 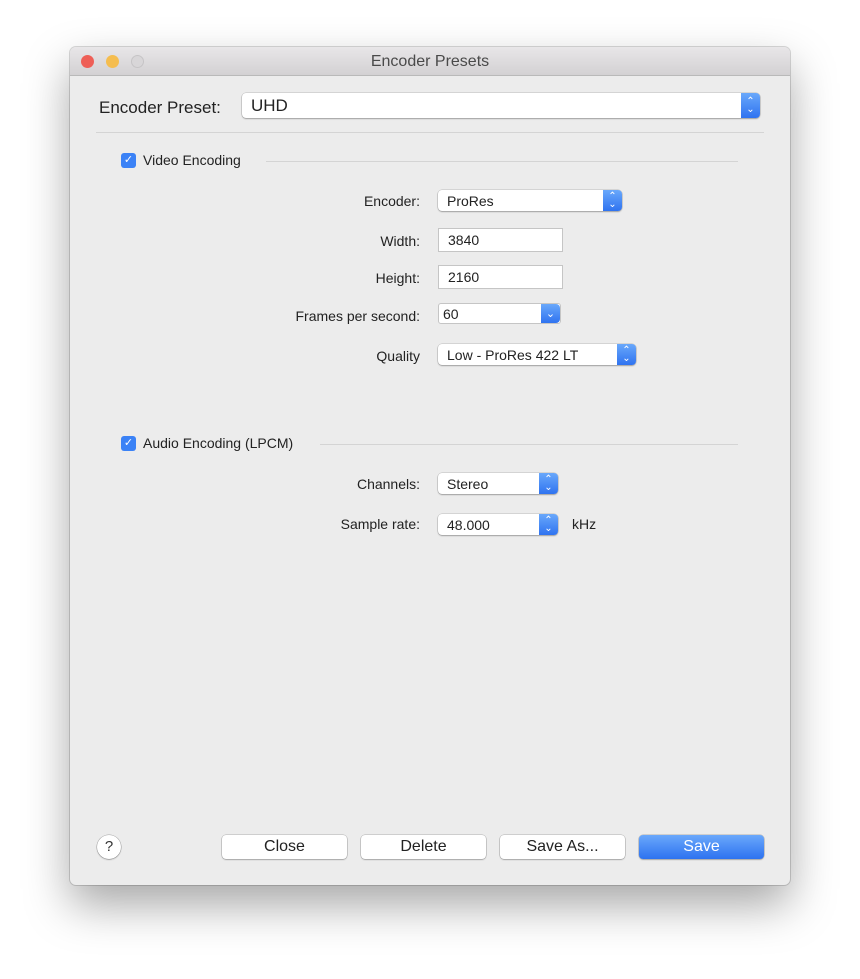 What do you see at coordinates (400, 241) in the screenshot?
I see `width-label: Width:` at bounding box center [400, 241].